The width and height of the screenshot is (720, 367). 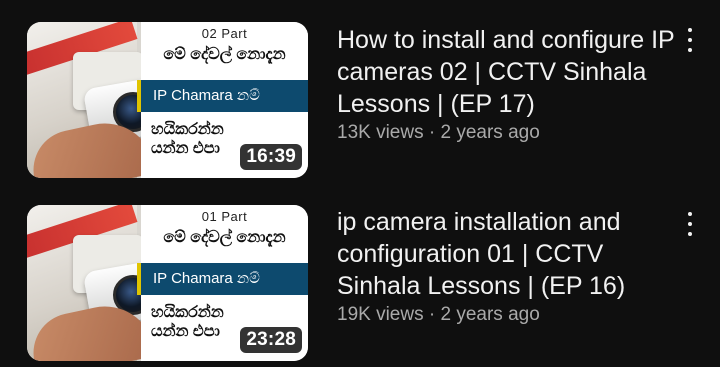 I want to click on video-stats: 13K views · 2 years ago, so click(x=507, y=133).